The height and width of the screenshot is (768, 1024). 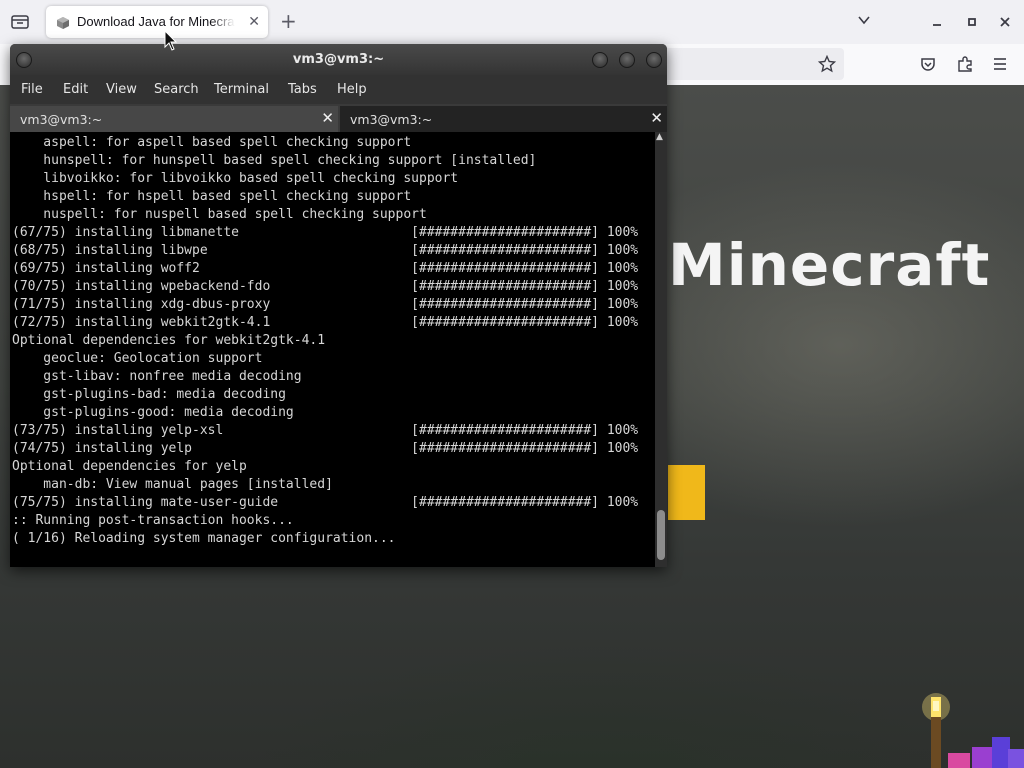 I want to click on menu-help: Help, so click(x=352, y=89).